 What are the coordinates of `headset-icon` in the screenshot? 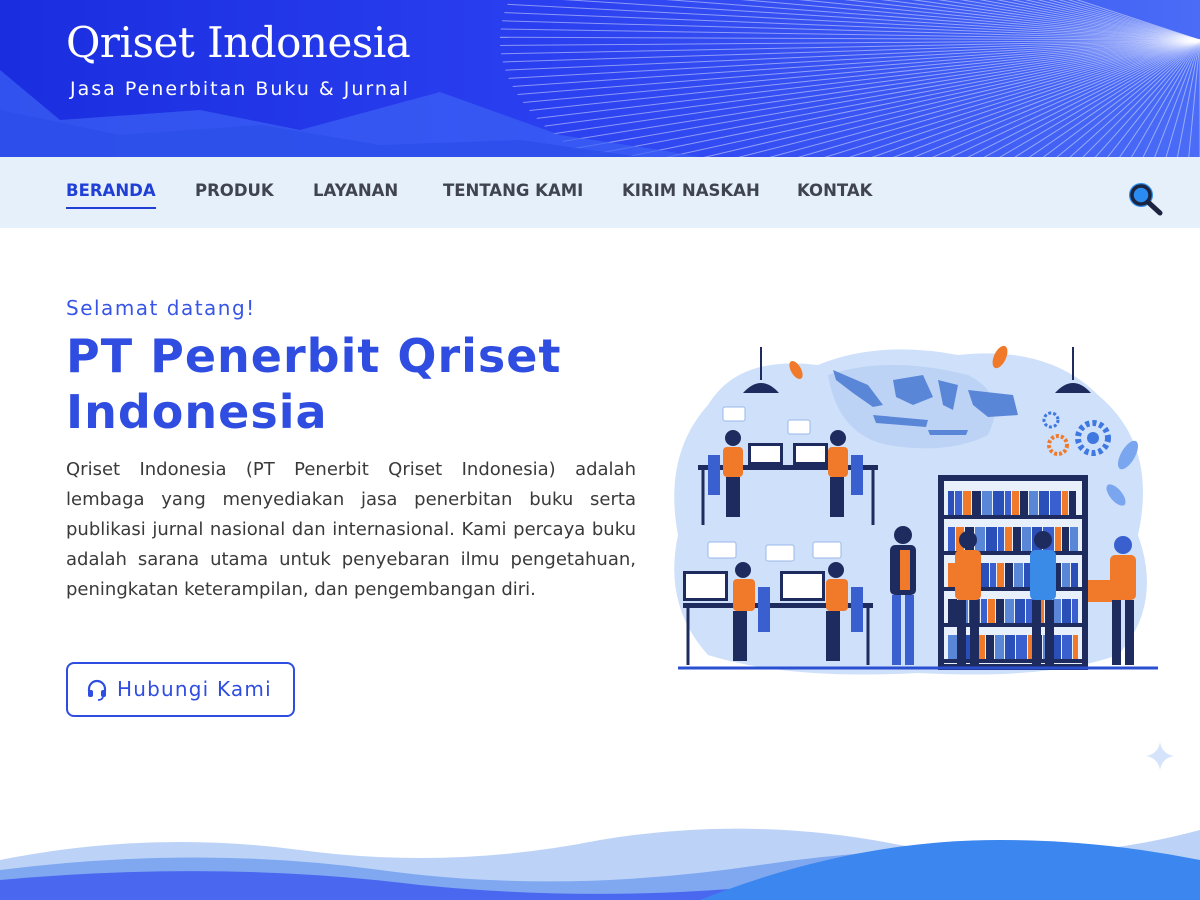 It's located at (97, 690).